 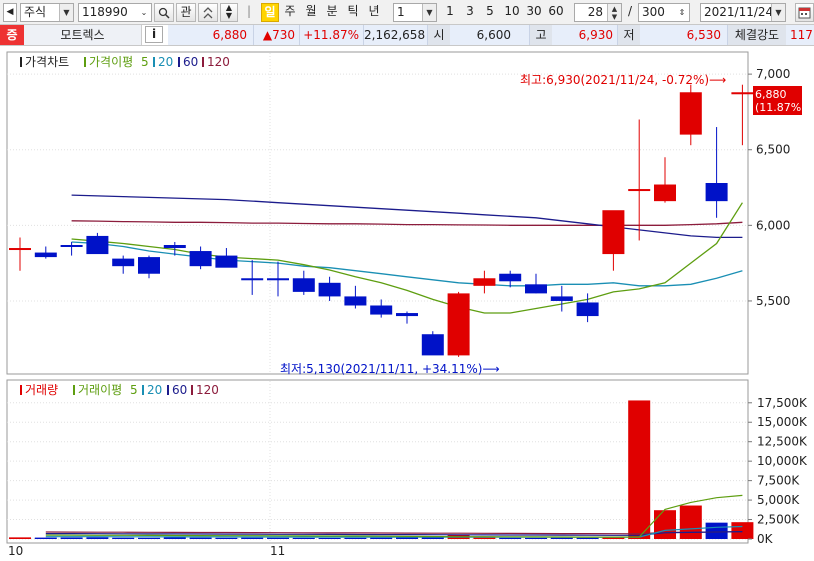 What do you see at coordinates (144, 12) in the screenshot?
I see `chevron-down-icon: ⌄` at bounding box center [144, 12].